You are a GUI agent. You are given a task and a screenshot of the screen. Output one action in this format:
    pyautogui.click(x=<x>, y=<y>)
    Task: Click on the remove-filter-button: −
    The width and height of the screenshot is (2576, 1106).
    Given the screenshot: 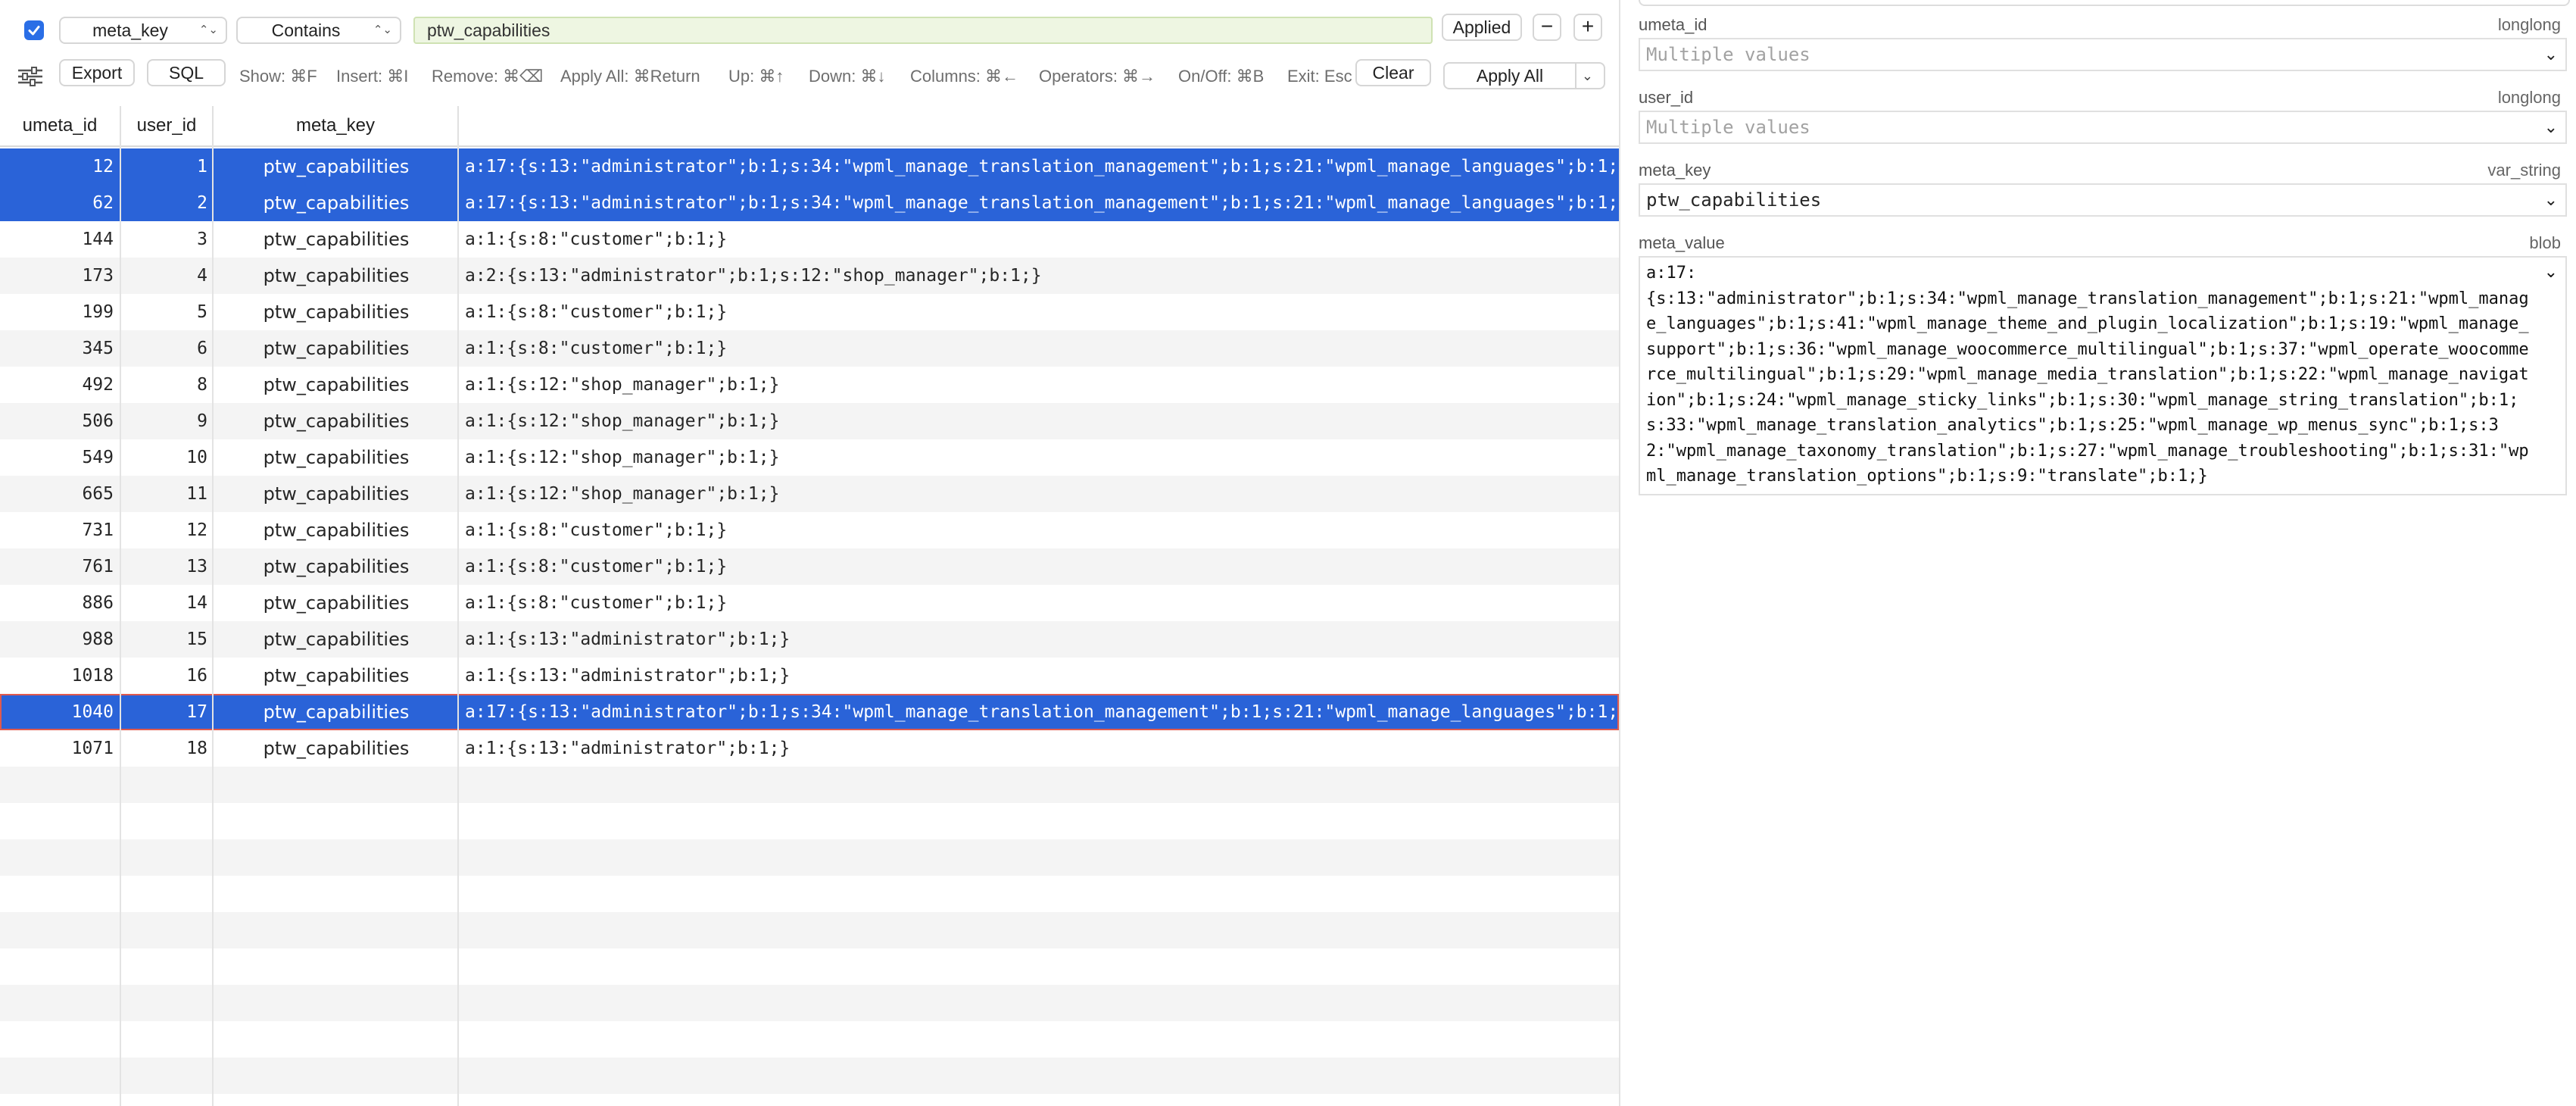 What is the action you would take?
    pyautogui.click(x=1547, y=27)
    